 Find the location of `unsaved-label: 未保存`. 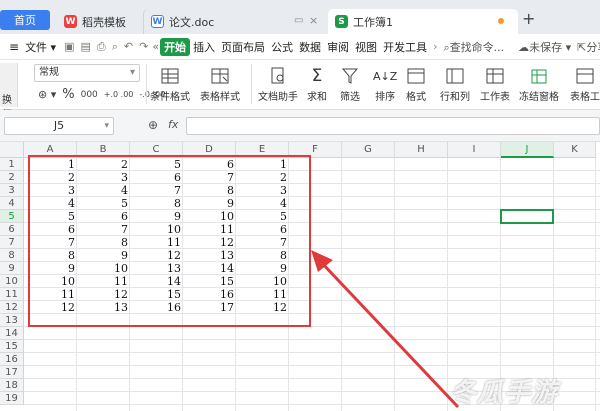

unsaved-label: 未保存 is located at coordinates (546, 47).